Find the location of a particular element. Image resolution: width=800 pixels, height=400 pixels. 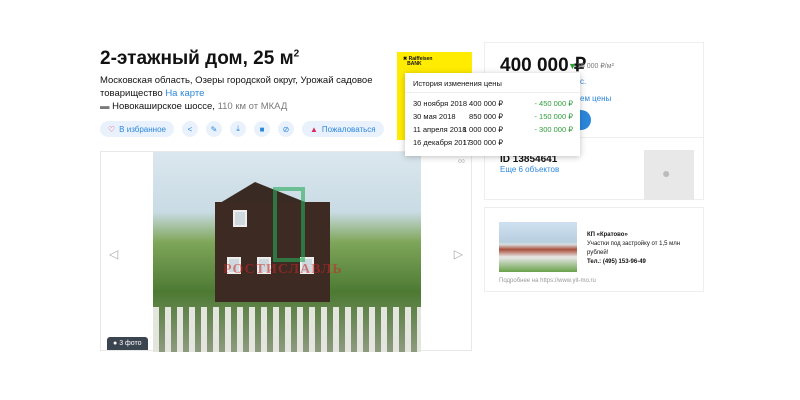

history-row: 16 декабря 2017 1 300 000 ₽ is located at coordinates (493, 144).